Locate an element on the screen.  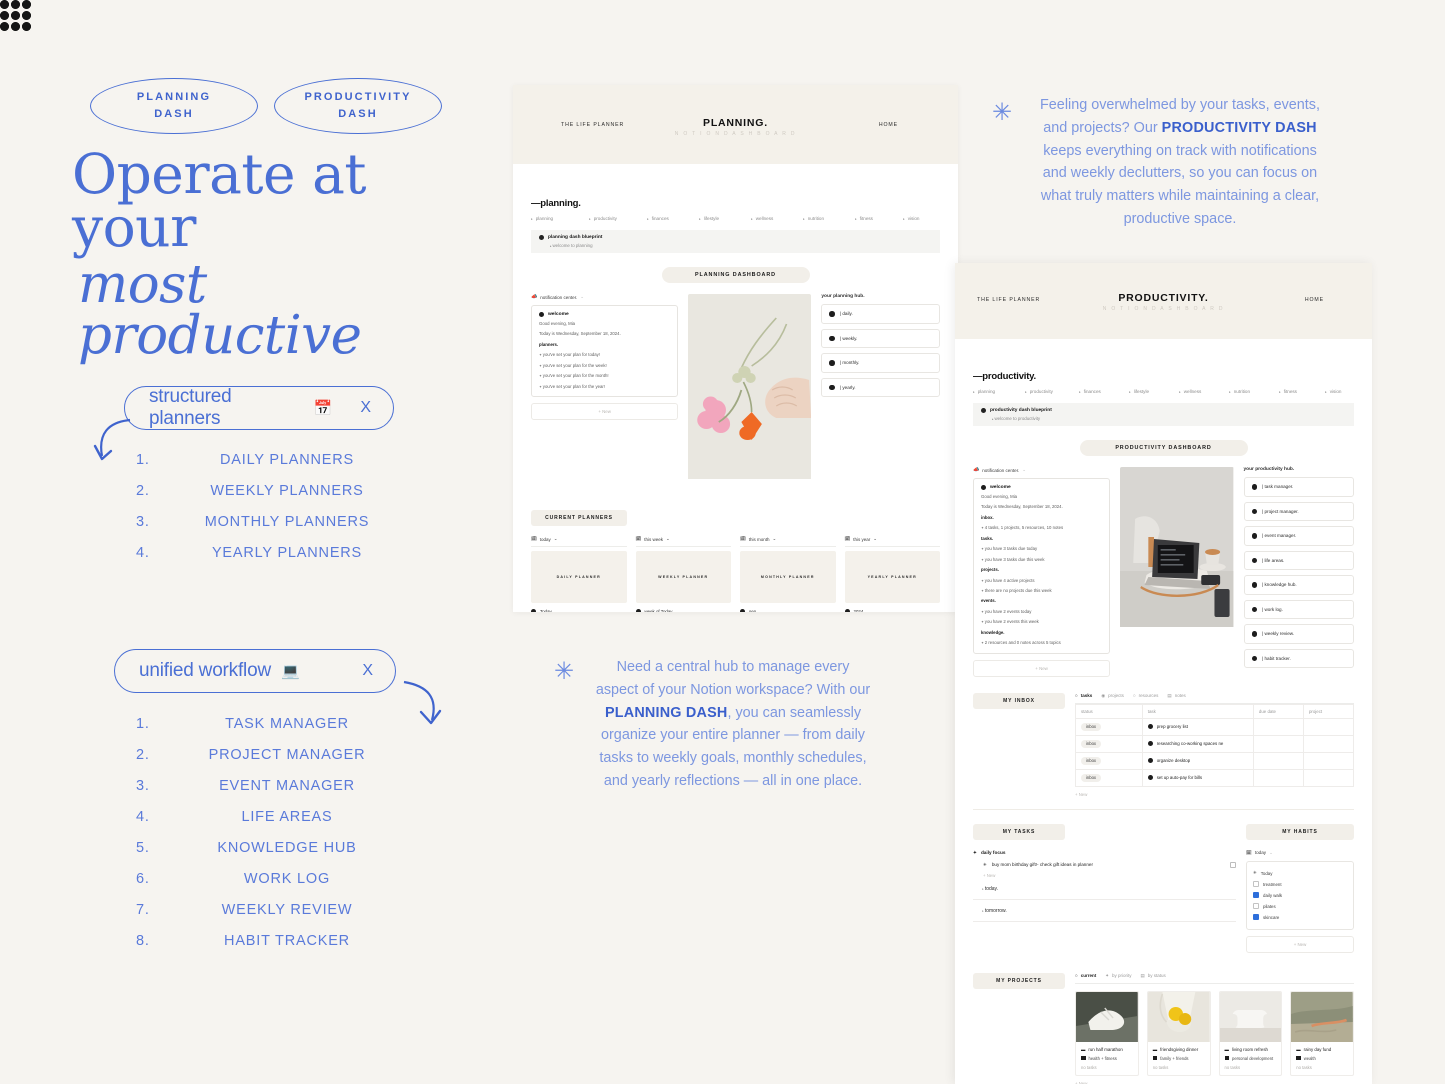
tab-notes: ▤ notes is located at coordinates (1176, 696).